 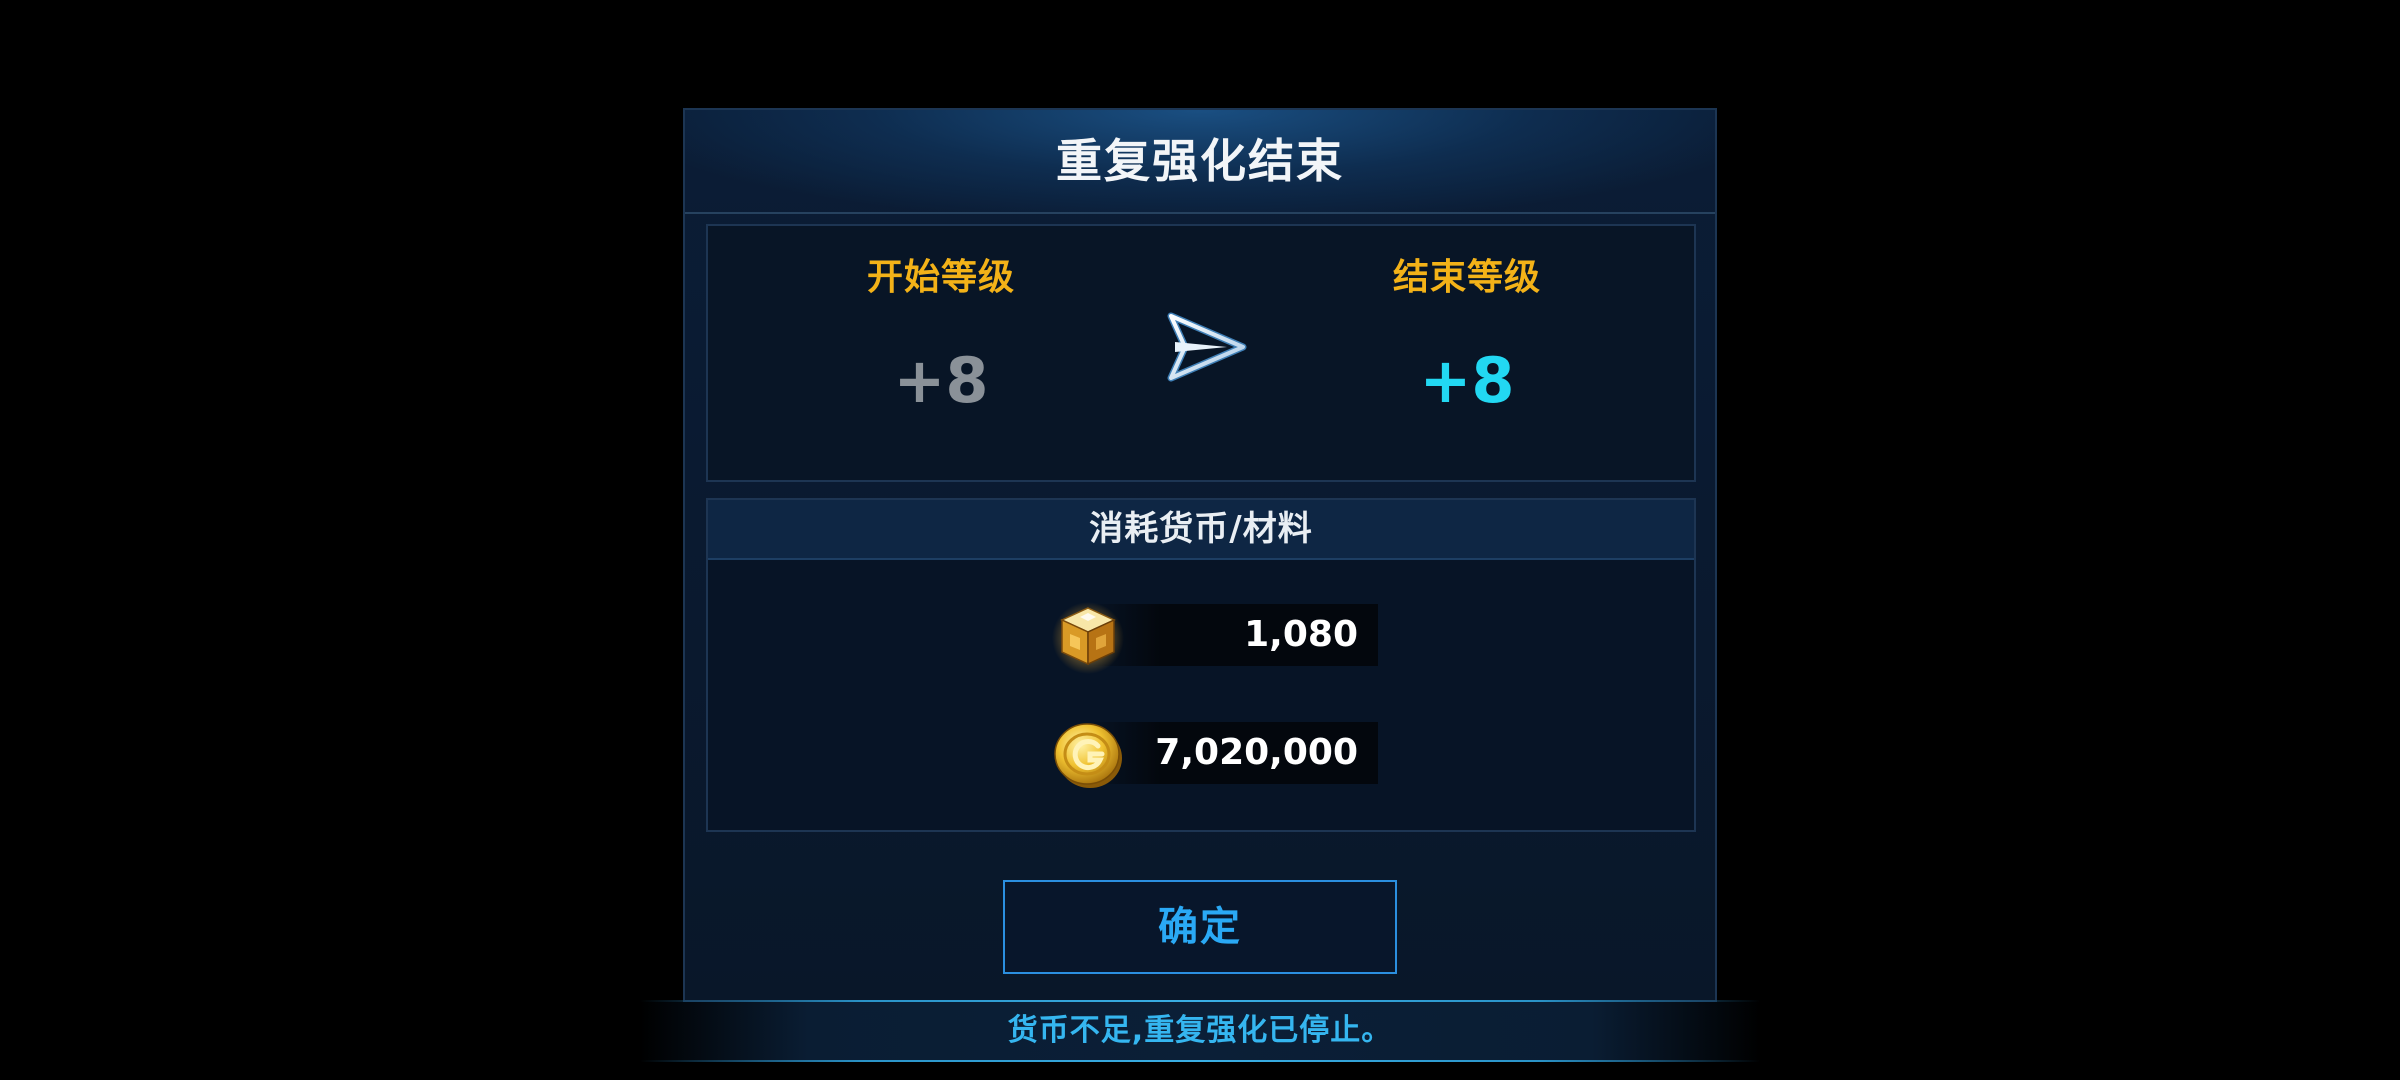 I want to click on cost-amount-bar: 7,020,000, so click(x=1233, y=753).